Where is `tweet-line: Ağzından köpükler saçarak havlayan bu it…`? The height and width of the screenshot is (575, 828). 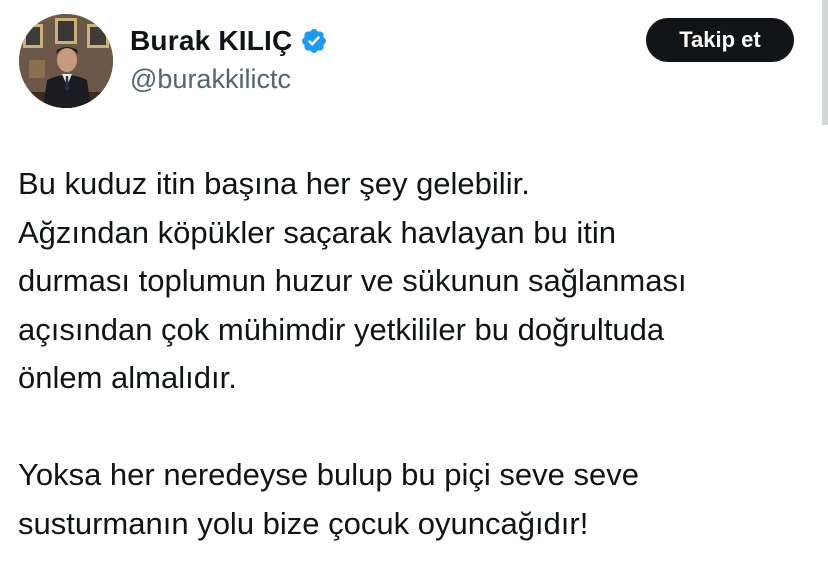 tweet-line: Ağzından köpükler saçarak havlayan bu it… is located at coordinates (317, 232).